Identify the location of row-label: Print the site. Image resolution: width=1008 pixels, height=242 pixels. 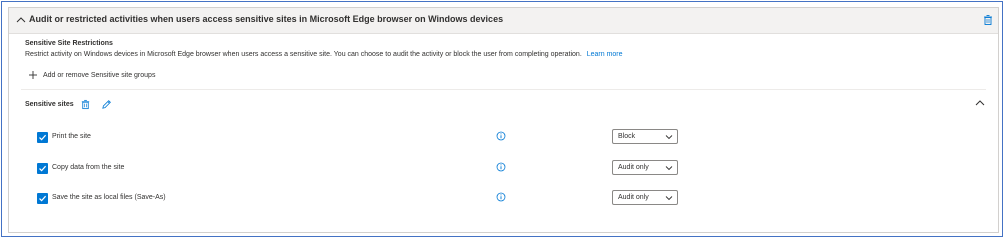
(71, 136).